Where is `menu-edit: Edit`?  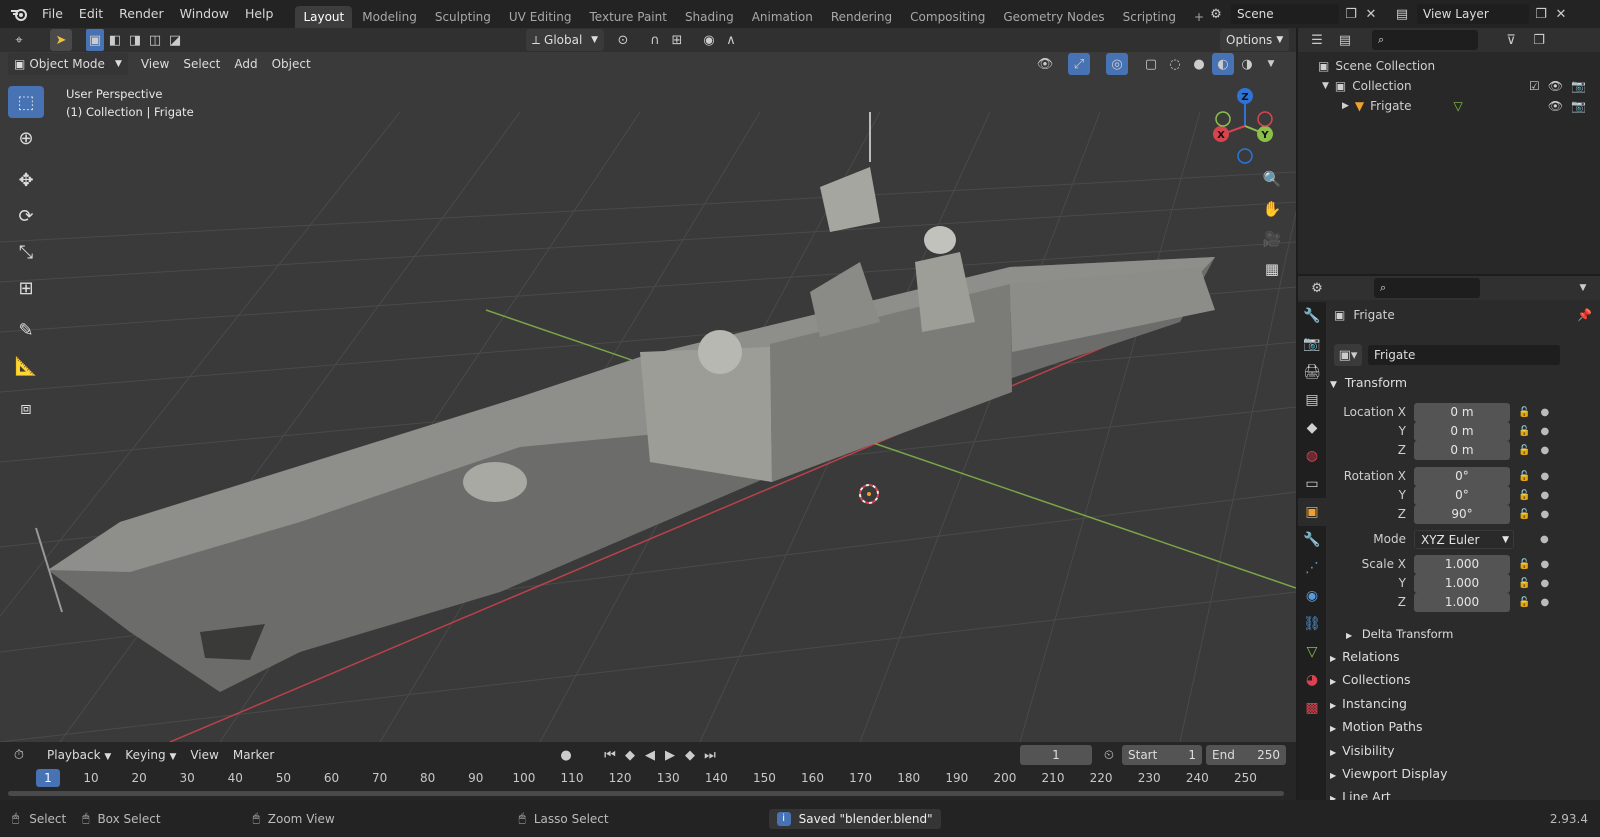 menu-edit: Edit is located at coordinates (91, 14).